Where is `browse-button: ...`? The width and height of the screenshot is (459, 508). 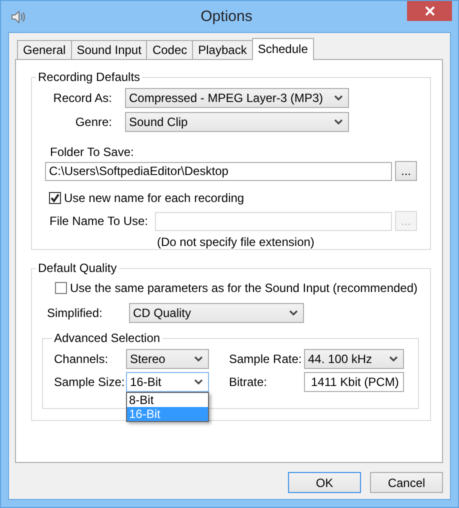
browse-button: ... is located at coordinates (406, 171).